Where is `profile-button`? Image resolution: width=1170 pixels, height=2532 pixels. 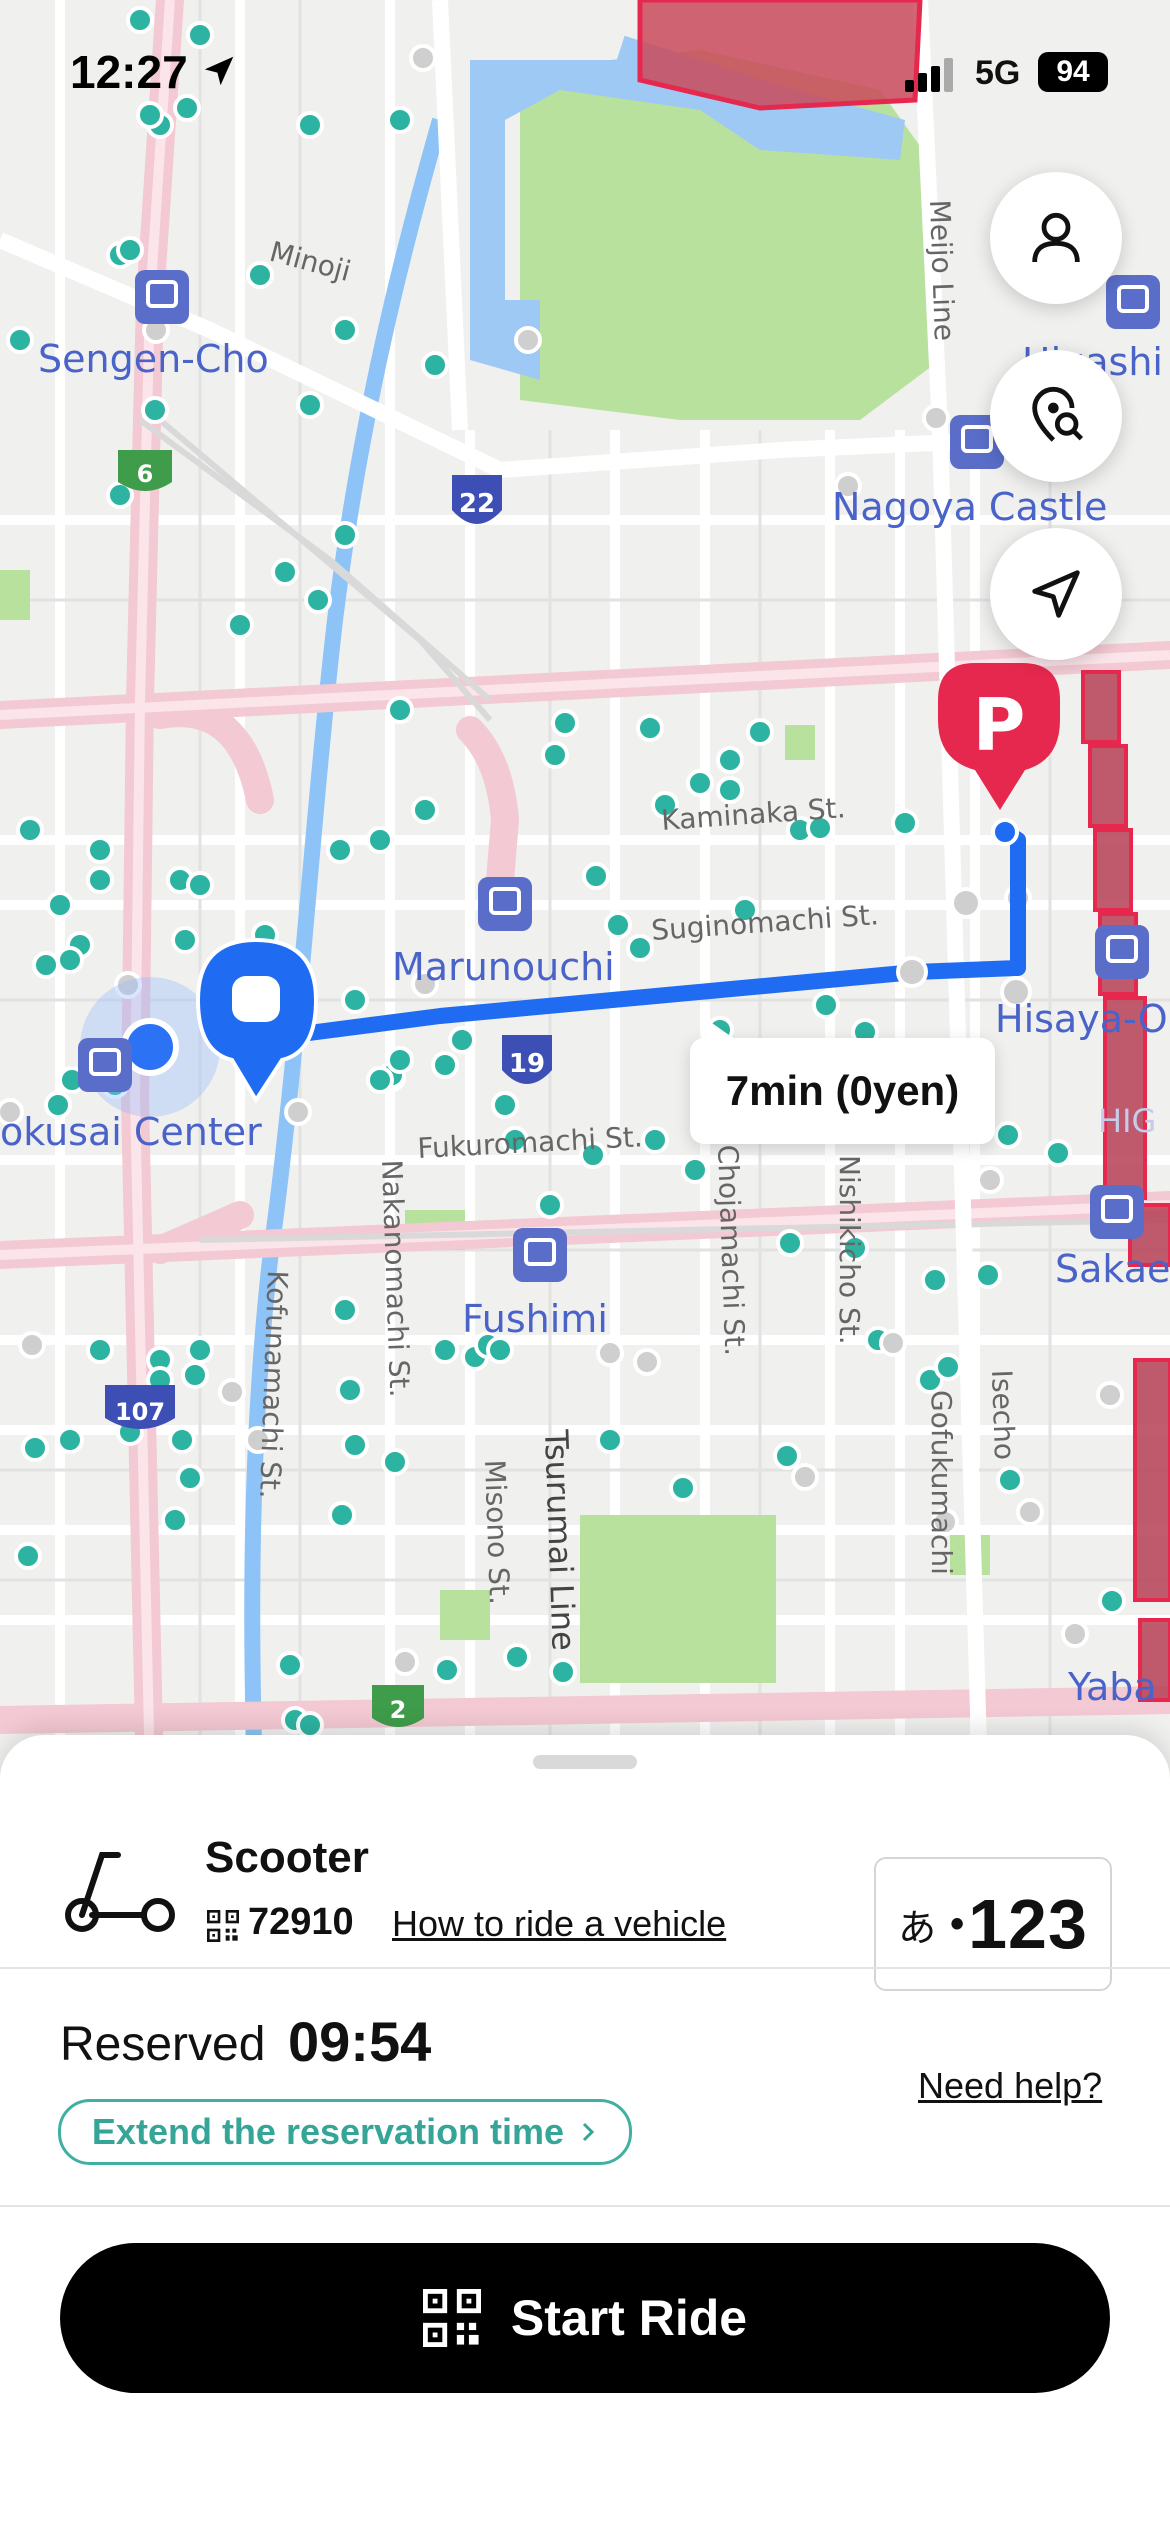
profile-button is located at coordinates (1056, 238).